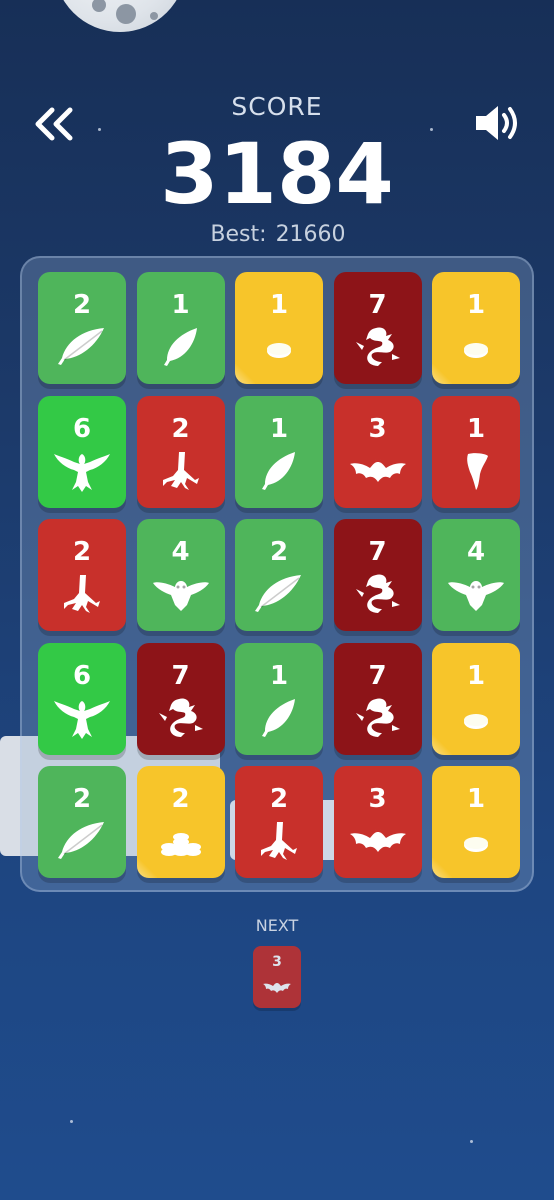 This screenshot has height=1200, width=554. What do you see at coordinates (277, 174) in the screenshot?
I see `score-value: 3184` at bounding box center [277, 174].